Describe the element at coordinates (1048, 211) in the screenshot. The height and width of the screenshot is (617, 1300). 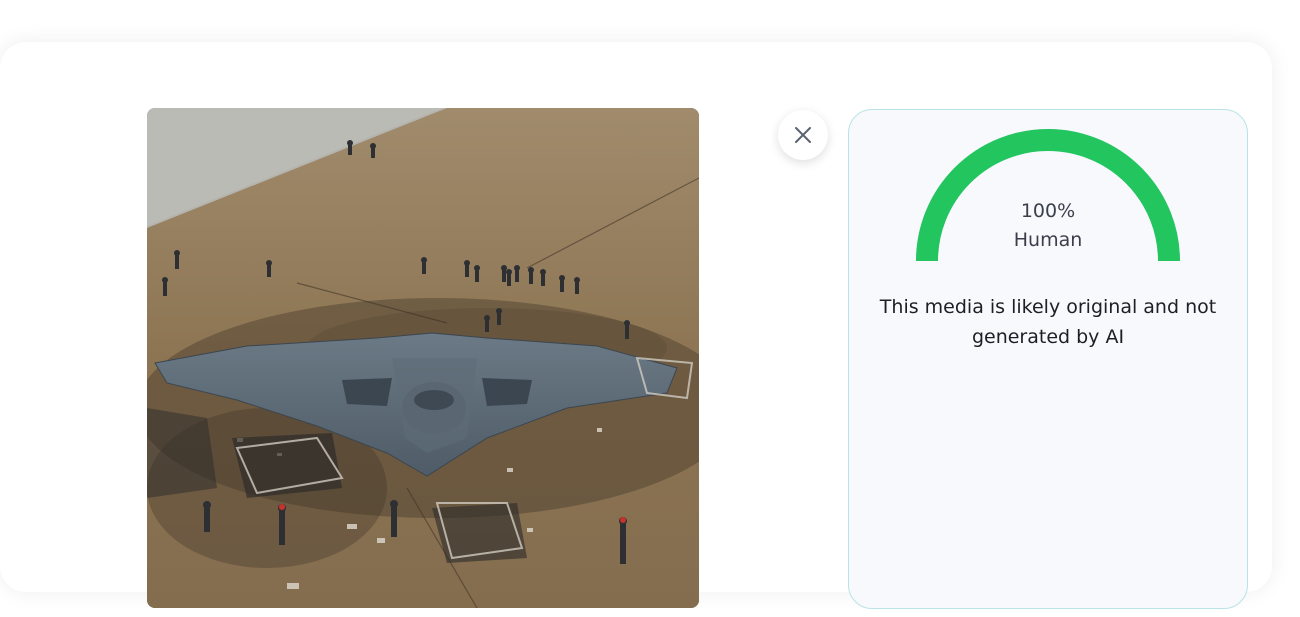
I see `score-percentage: 100%` at that location.